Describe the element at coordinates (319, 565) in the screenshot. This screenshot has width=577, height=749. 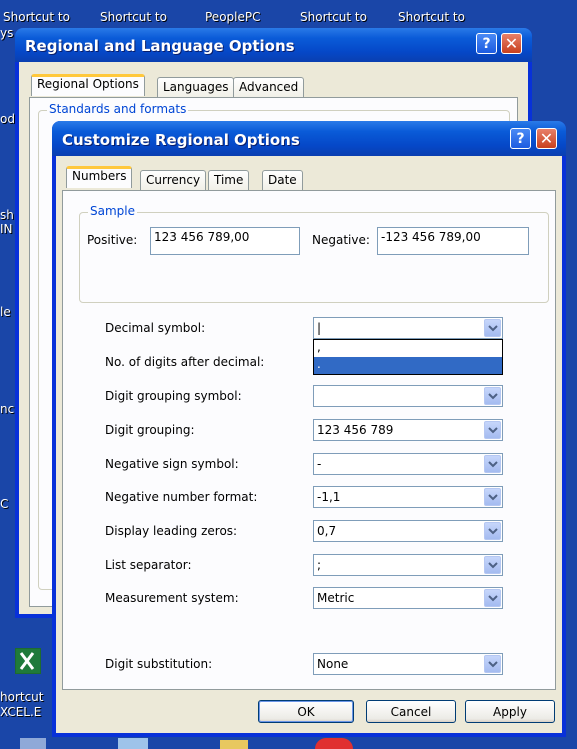
I see `combo-value: ;` at that location.